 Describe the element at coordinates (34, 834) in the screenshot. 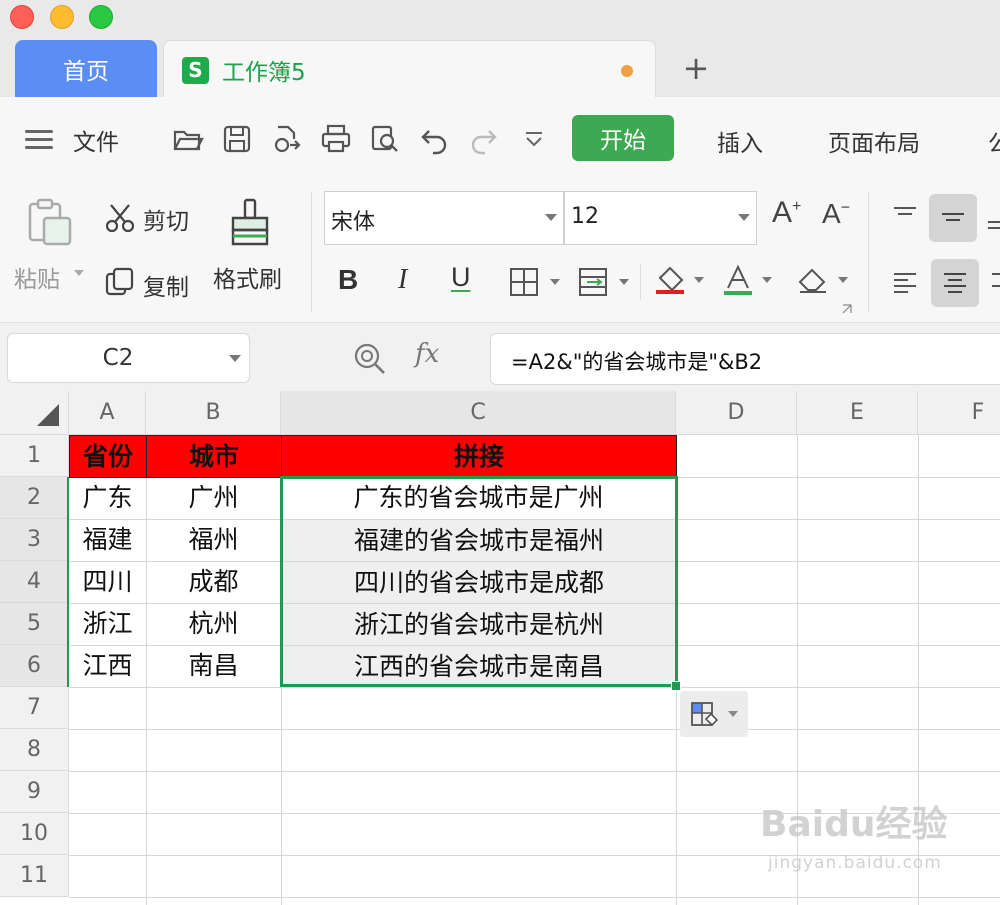

I see `row-header: 10` at that location.